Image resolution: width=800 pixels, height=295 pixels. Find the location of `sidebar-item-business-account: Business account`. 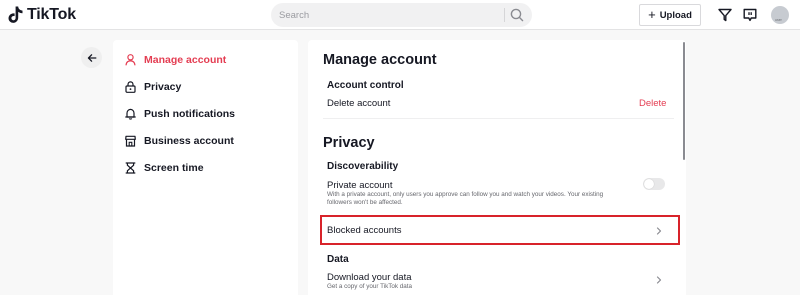

sidebar-item-business-account: Business account is located at coordinates (179, 141).